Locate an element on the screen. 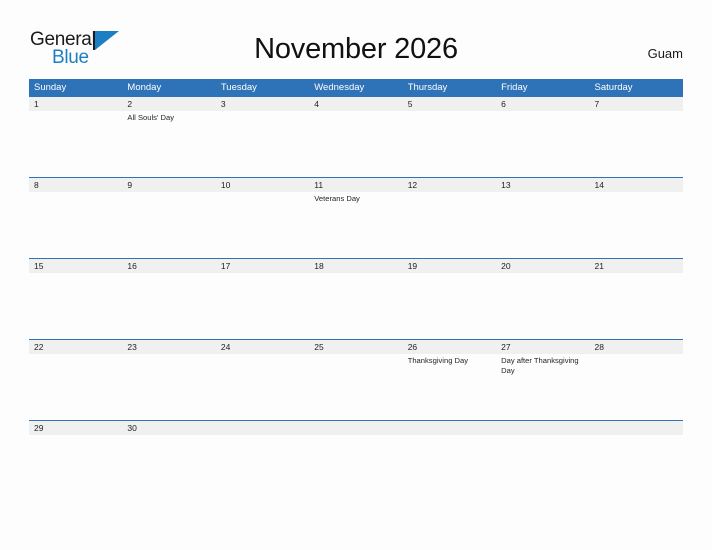 The width and height of the screenshot is (712, 550). day-number: 6 is located at coordinates (542, 104).